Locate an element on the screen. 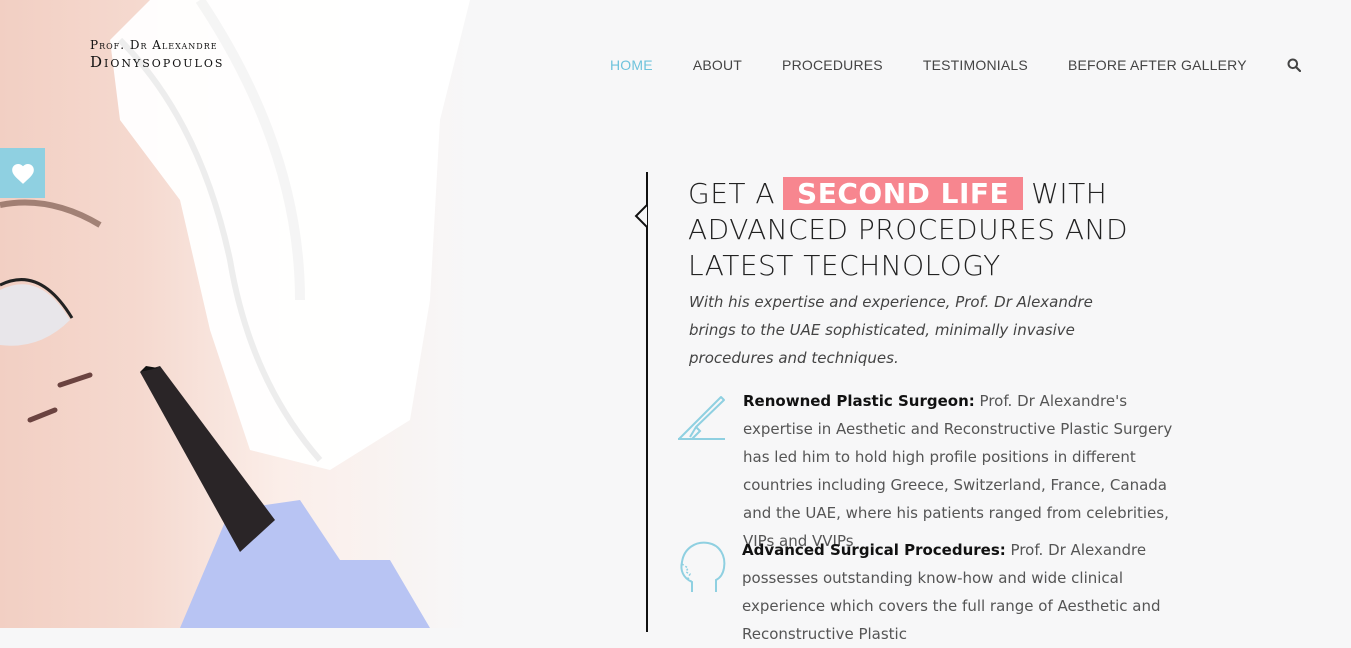 This screenshot has height=648, width=1351. headline-highlight: SECOND LIFE is located at coordinates (903, 193).